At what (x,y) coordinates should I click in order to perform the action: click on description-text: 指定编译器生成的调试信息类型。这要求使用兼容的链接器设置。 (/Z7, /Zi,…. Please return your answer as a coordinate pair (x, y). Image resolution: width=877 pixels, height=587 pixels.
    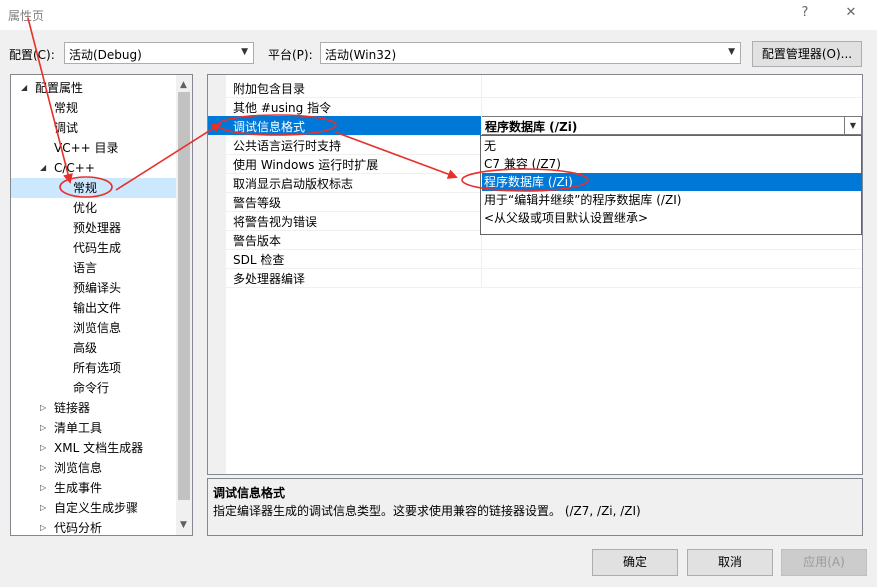
    Looking at the image, I should click on (427, 511).